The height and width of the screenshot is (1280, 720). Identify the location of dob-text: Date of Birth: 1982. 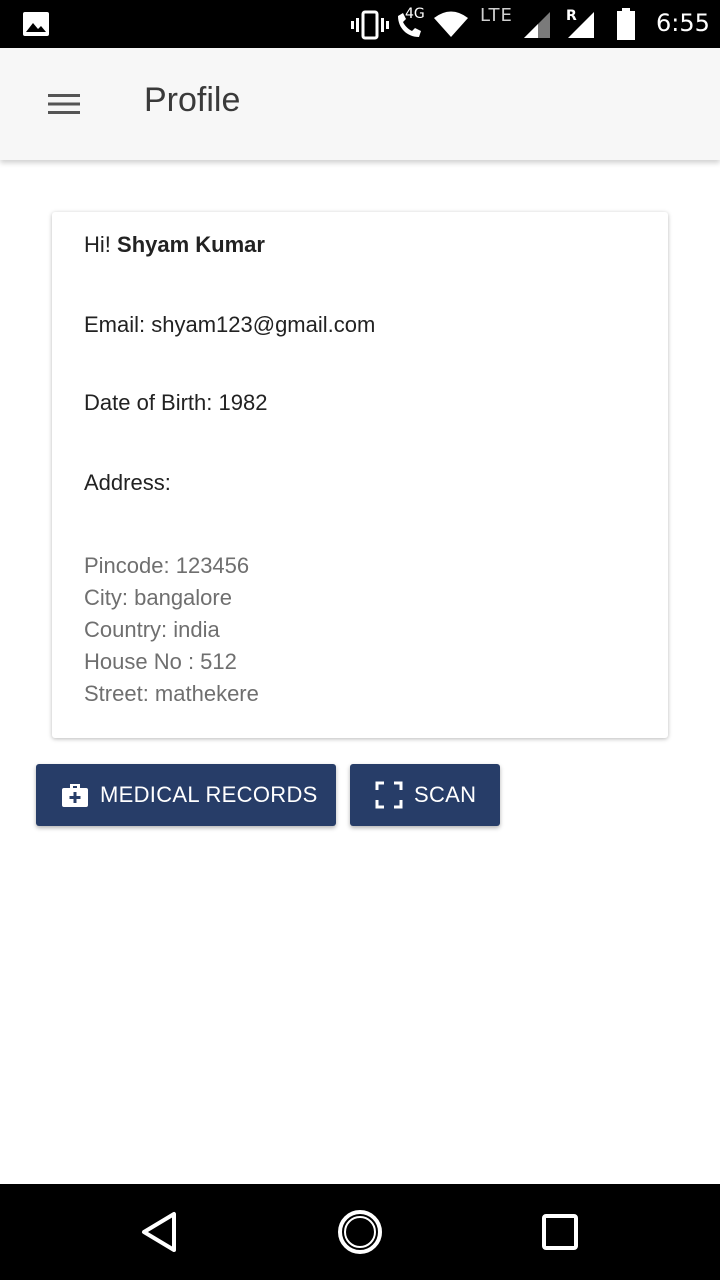
(176, 402).